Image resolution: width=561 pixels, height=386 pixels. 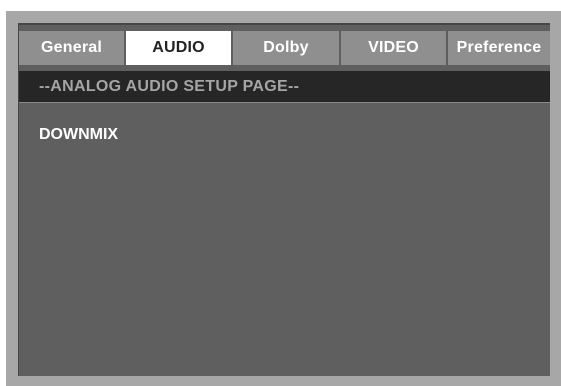 What do you see at coordinates (169, 86) in the screenshot?
I see `page-title: --ANALOG AUDIO SETUP PAGE--` at bounding box center [169, 86].